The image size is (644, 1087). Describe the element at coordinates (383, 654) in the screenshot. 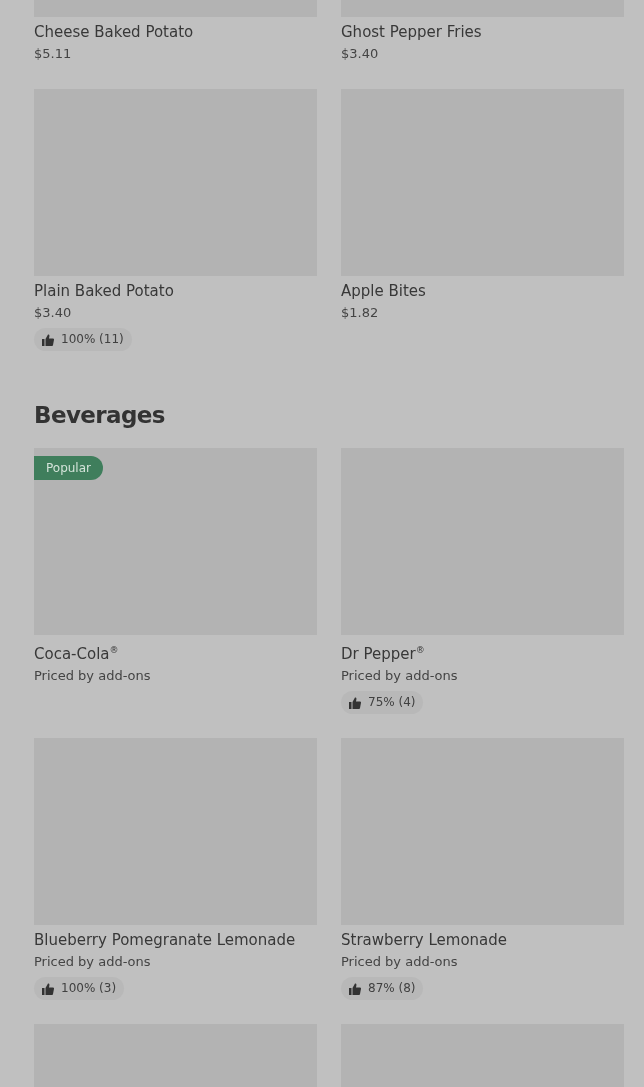

I see `item-name: Dr Pepper$^{®}$` at that location.